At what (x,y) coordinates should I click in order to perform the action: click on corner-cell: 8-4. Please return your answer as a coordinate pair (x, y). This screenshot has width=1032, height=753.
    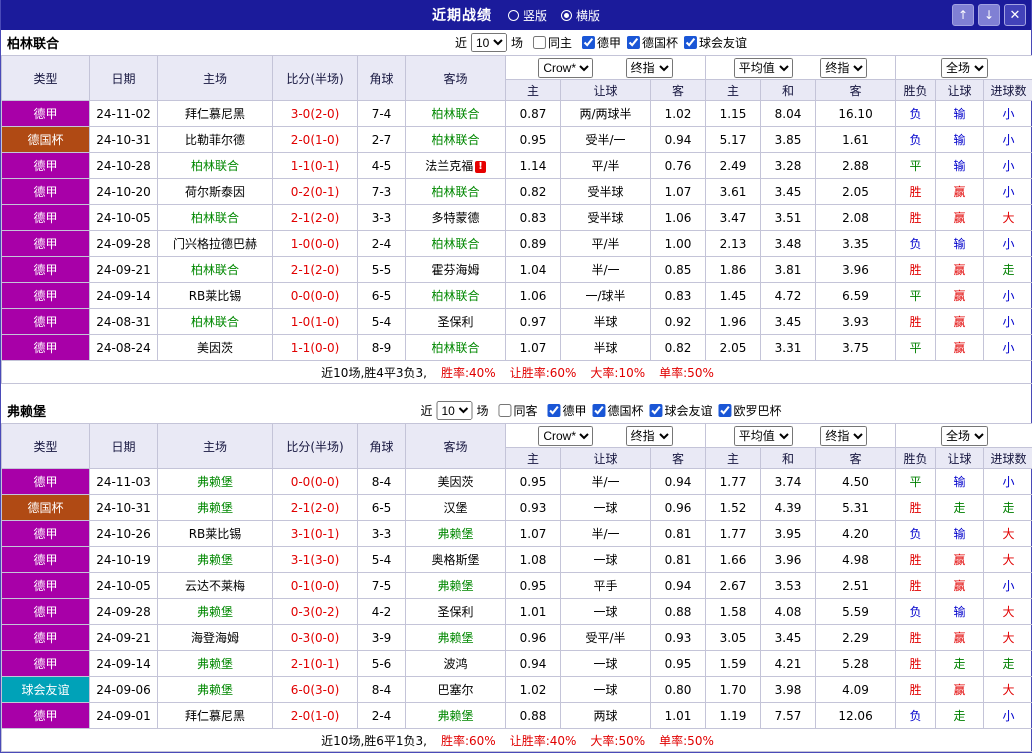
    Looking at the image, I should click on (382, 690).